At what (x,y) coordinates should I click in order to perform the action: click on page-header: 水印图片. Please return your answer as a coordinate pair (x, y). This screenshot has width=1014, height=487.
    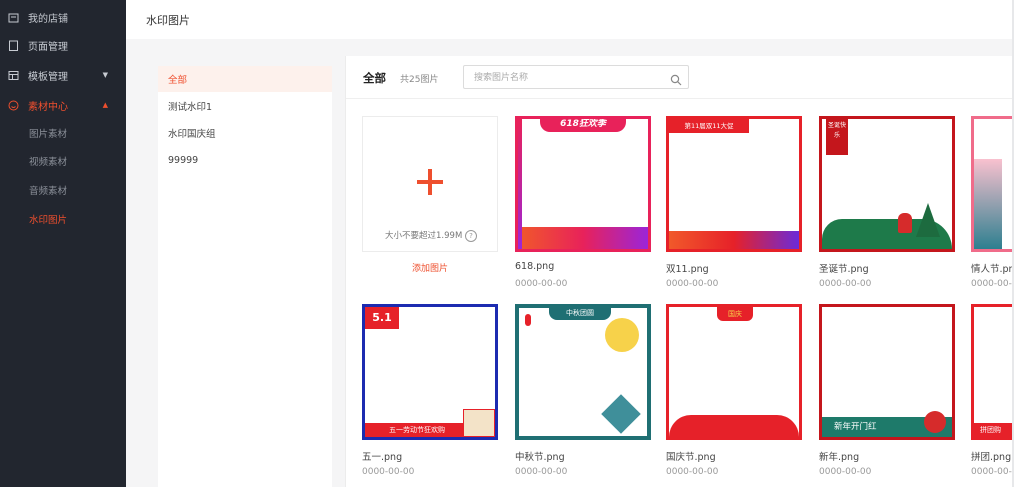
    Looking at the image, I should click on (570, 20).